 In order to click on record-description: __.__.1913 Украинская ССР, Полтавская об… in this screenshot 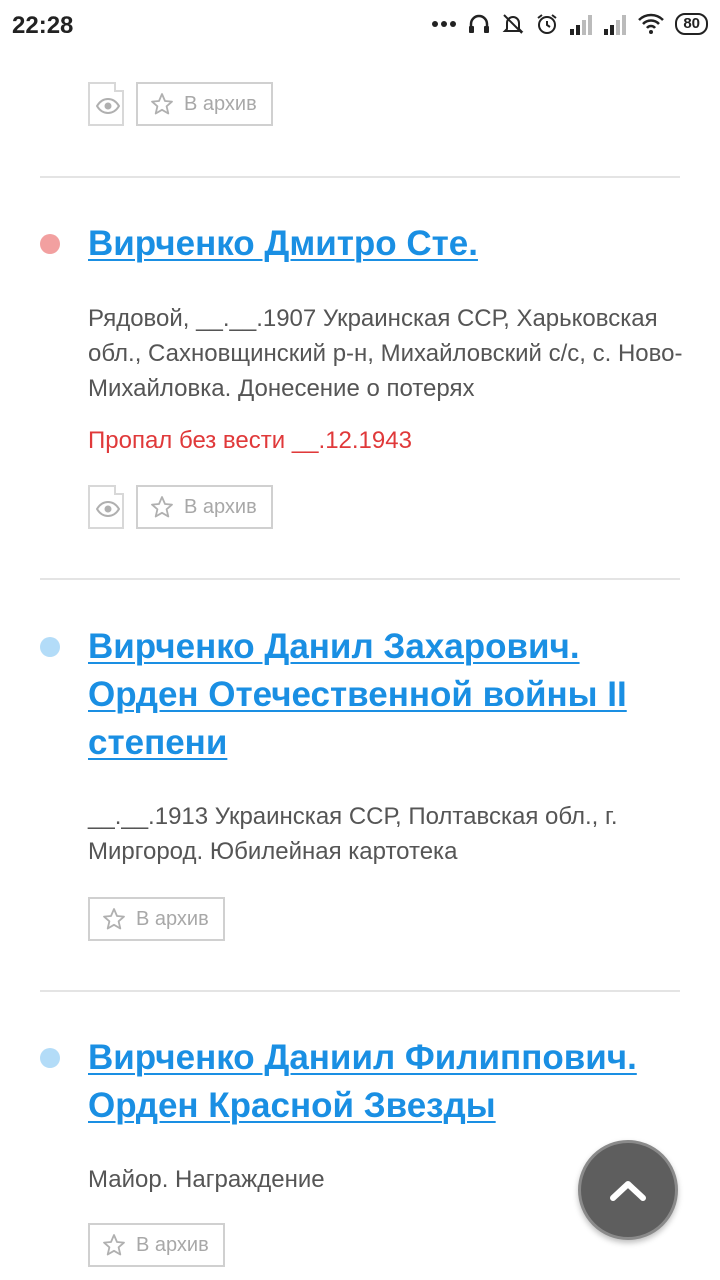, I will do `click(353, 834)`.